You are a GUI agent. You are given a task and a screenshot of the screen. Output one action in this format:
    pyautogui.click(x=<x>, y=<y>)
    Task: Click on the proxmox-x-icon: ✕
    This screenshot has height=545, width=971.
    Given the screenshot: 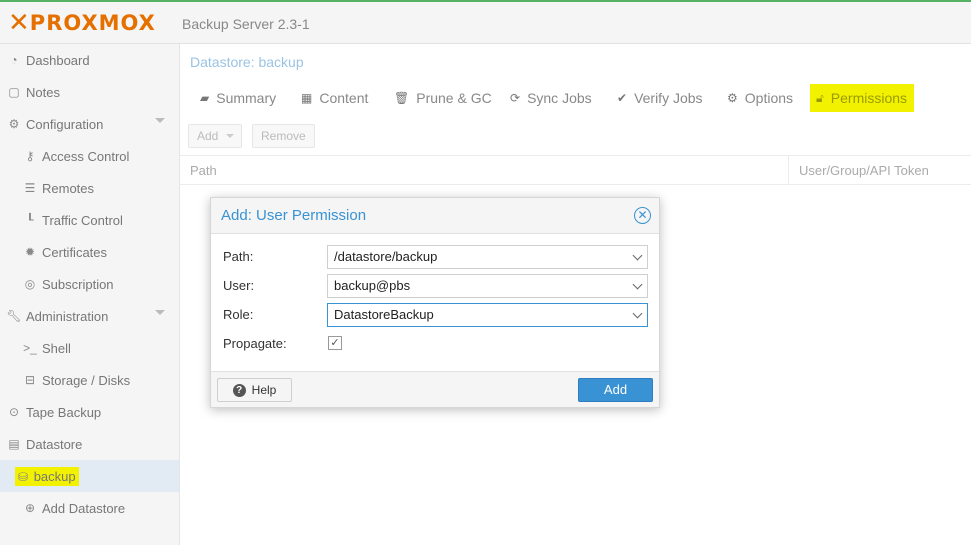 What is the action you would take?
    pyautogui.click(x=19, y=23)
    